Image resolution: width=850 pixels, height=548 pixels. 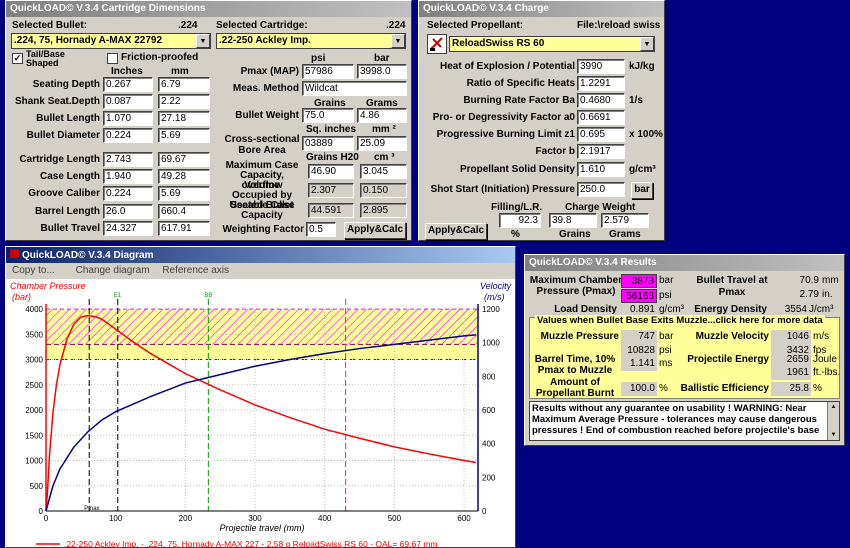 What do you see at coordinates (128, 118) in the screenshot?
I see `dim-inches-field: 1.070` at bounding box center [128, 118].